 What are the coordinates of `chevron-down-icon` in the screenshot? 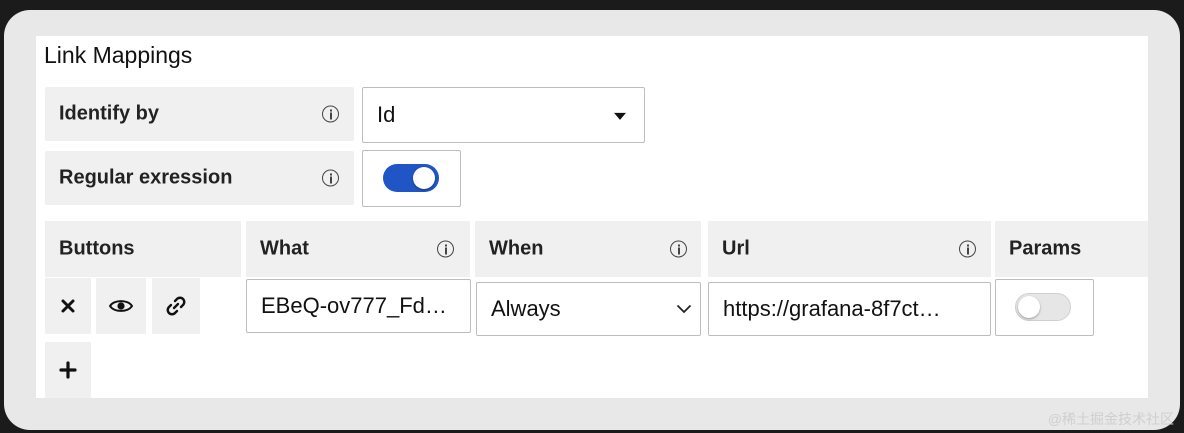 It's located at (684, 309).